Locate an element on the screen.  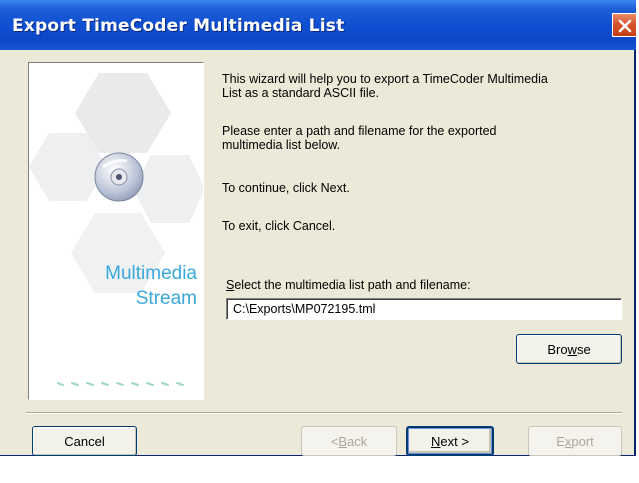
title-bar: Export TimeCoder Multimedia List is located at coordinates (318, 25).